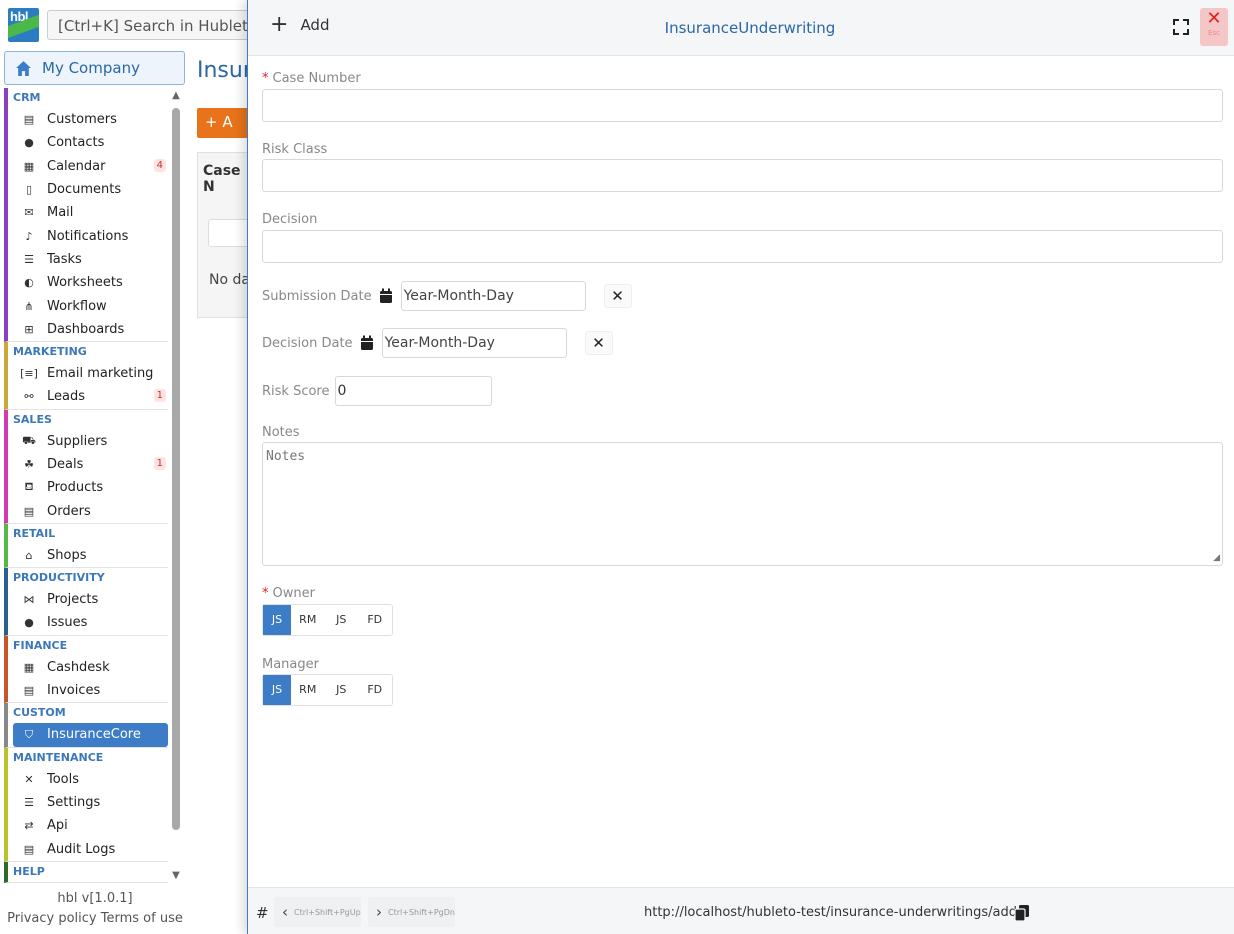 Image resolution: width=1234 pixels, height=934 pixels. What do you see at coordinates (90, 599) in the screenshot?
I see `sidebar-item-projects: ⋈ Projects` at bounding box center [90, 599].